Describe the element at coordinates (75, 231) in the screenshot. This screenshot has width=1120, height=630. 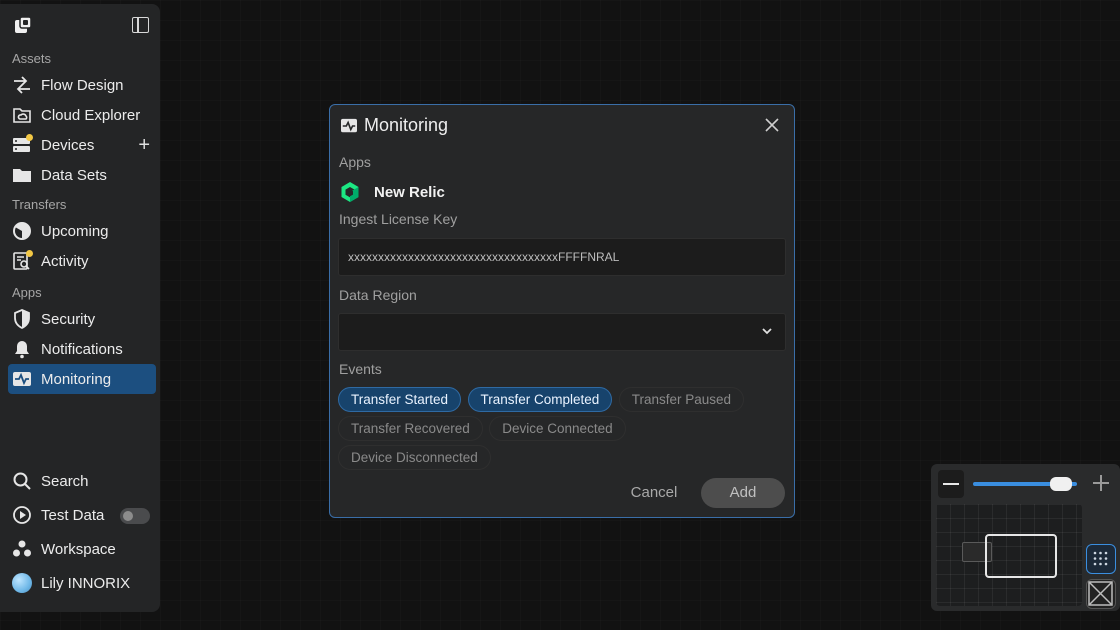
I see `sidebar-item-label: Upcoming` at that location.